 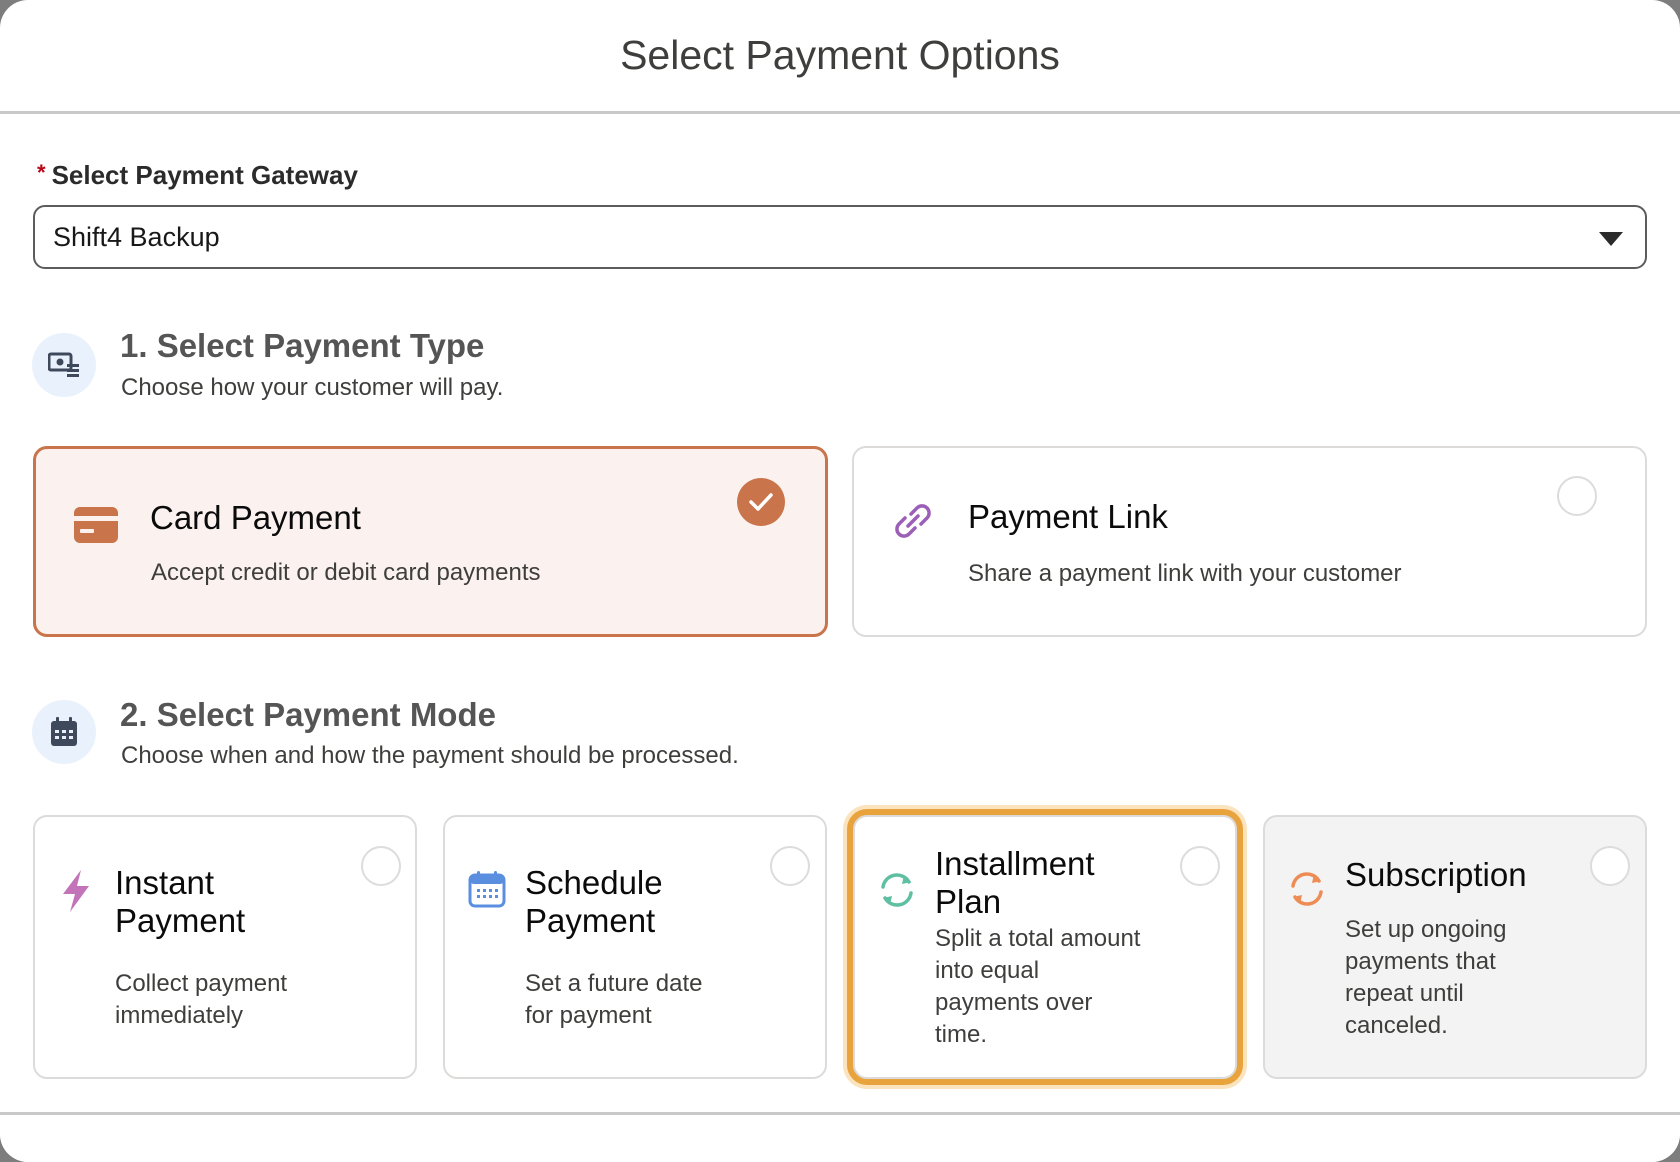 What do you see at coordinates (913, 521) in the screenshot?
I see `link-icon` at bounding box center [913, 521].